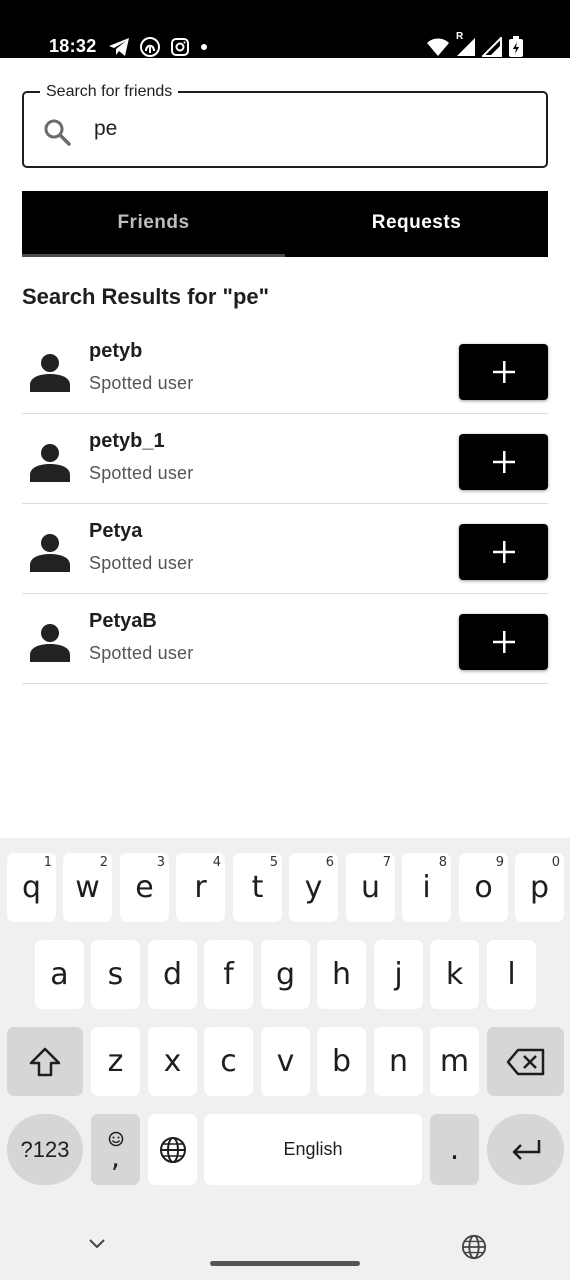 Image resolution: width=570 pixels, height=1280 pixels. I want to click on key-w: w2, so click(87, 887).